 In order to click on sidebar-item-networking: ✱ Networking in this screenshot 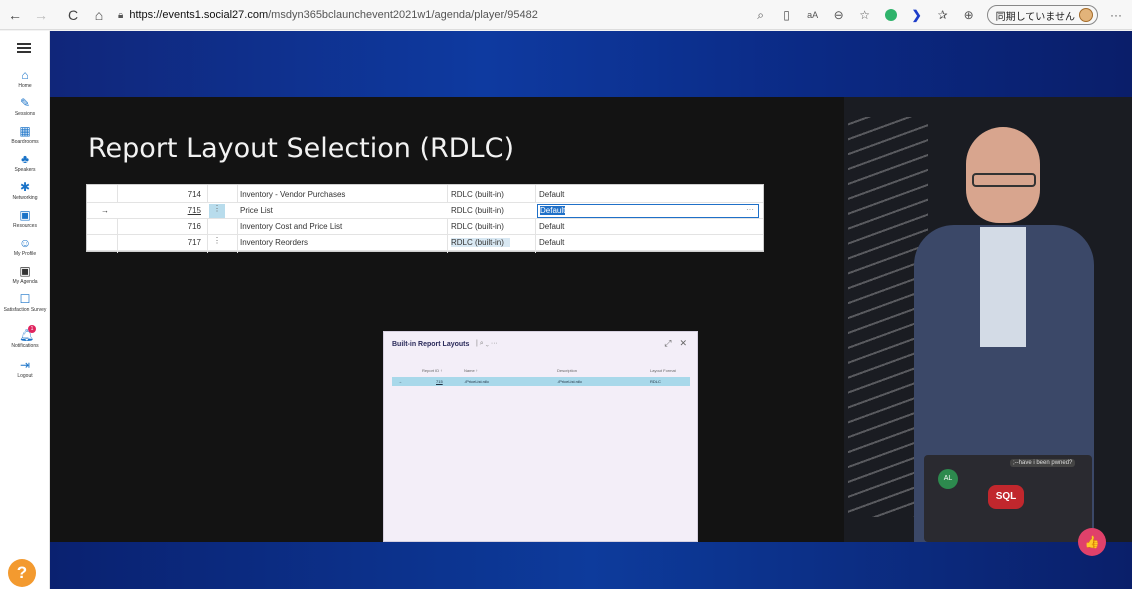, I will do `click(25, 191)`.